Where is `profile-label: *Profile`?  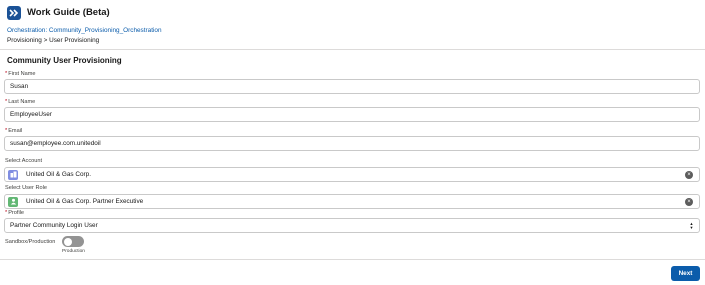
profile-label: *Profile is located at coordinates (15, 213).